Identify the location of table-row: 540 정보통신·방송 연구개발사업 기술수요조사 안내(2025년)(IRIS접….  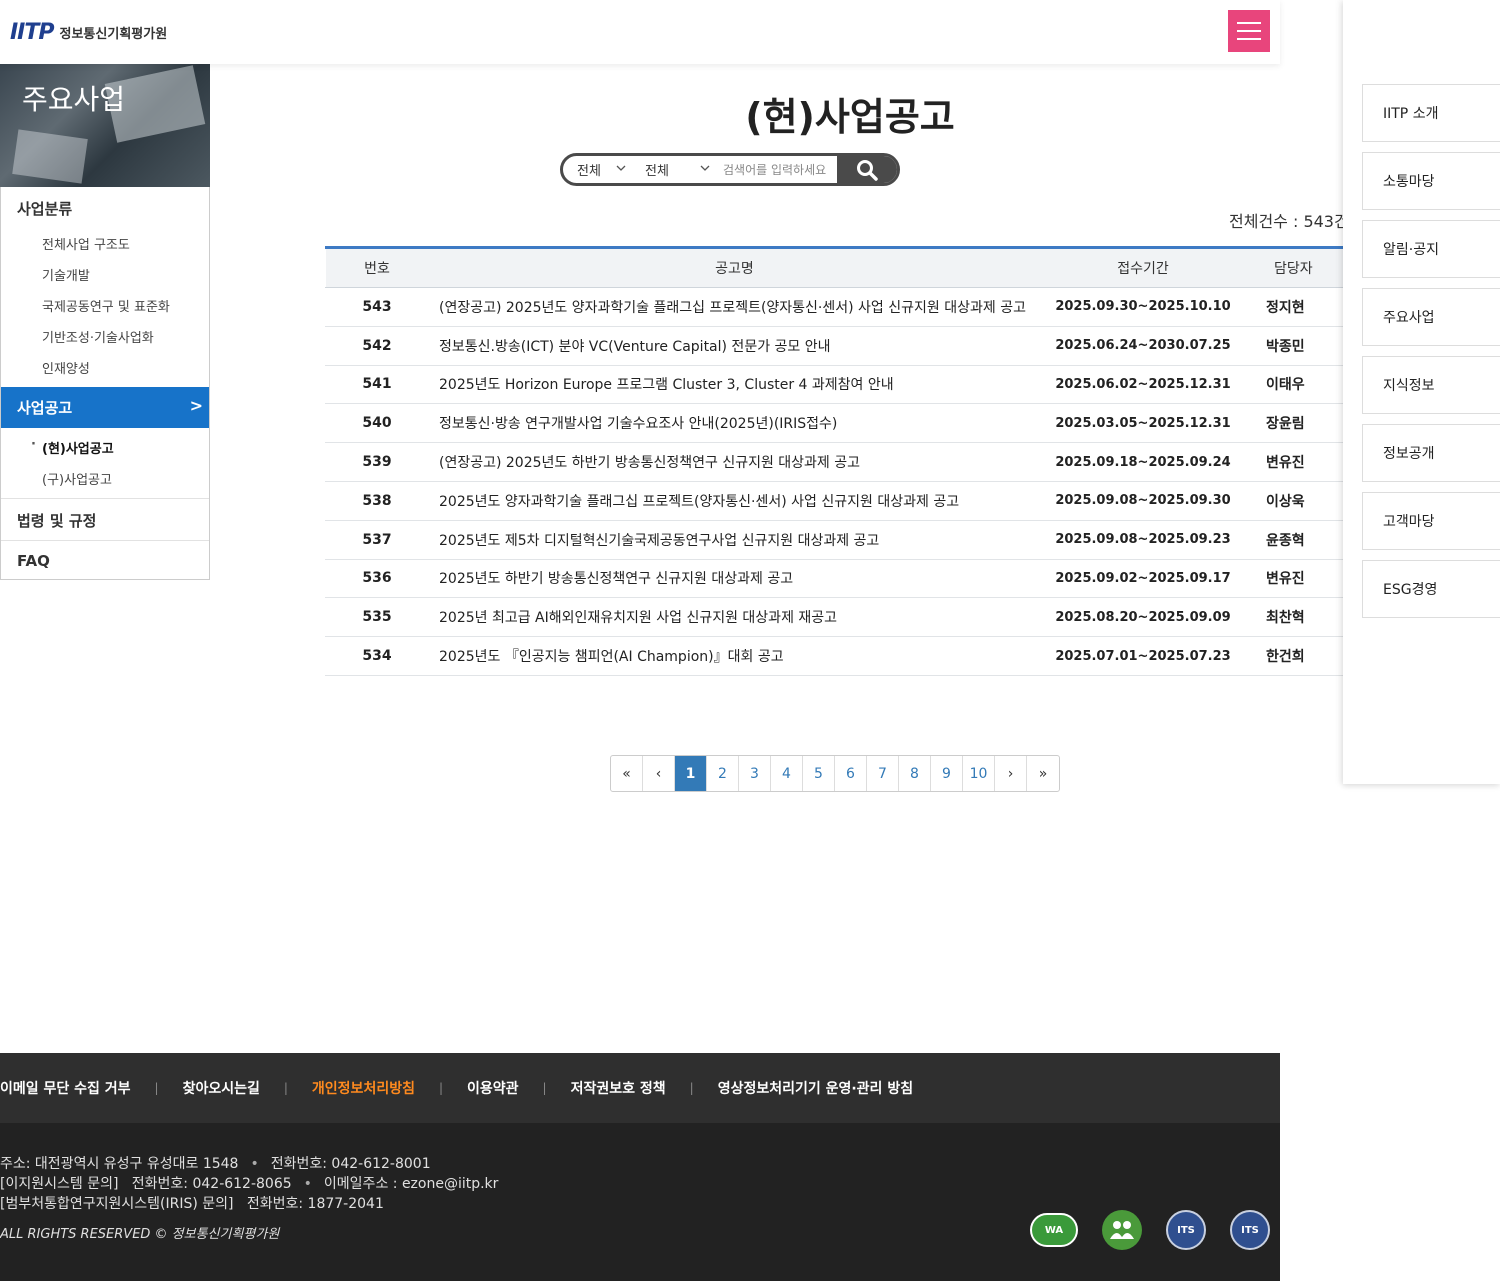
(834, 423).